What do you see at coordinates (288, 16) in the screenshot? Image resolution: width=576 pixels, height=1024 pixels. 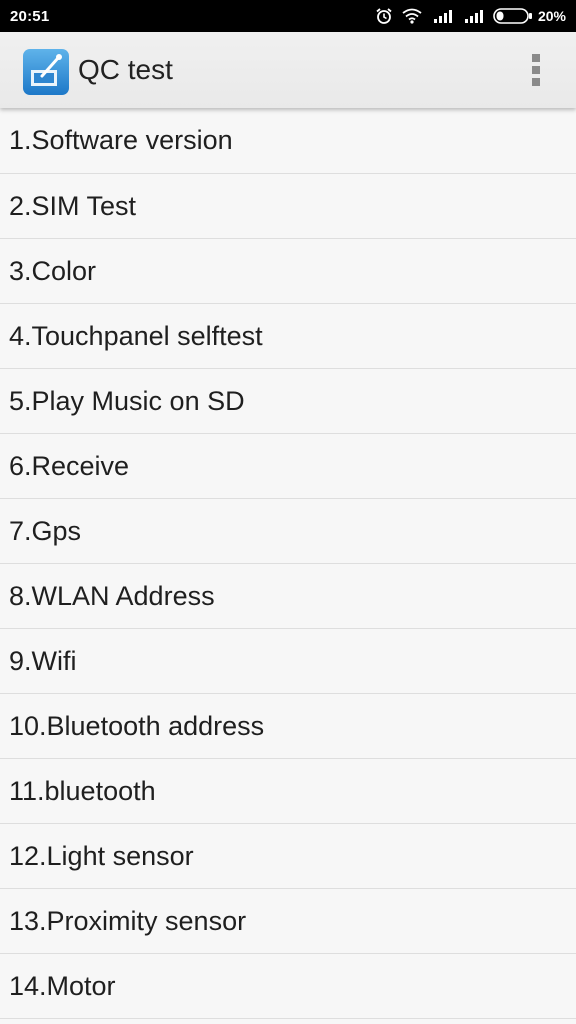 I see `status-bar: 20:51 20%` at bounding box center [288, 16].